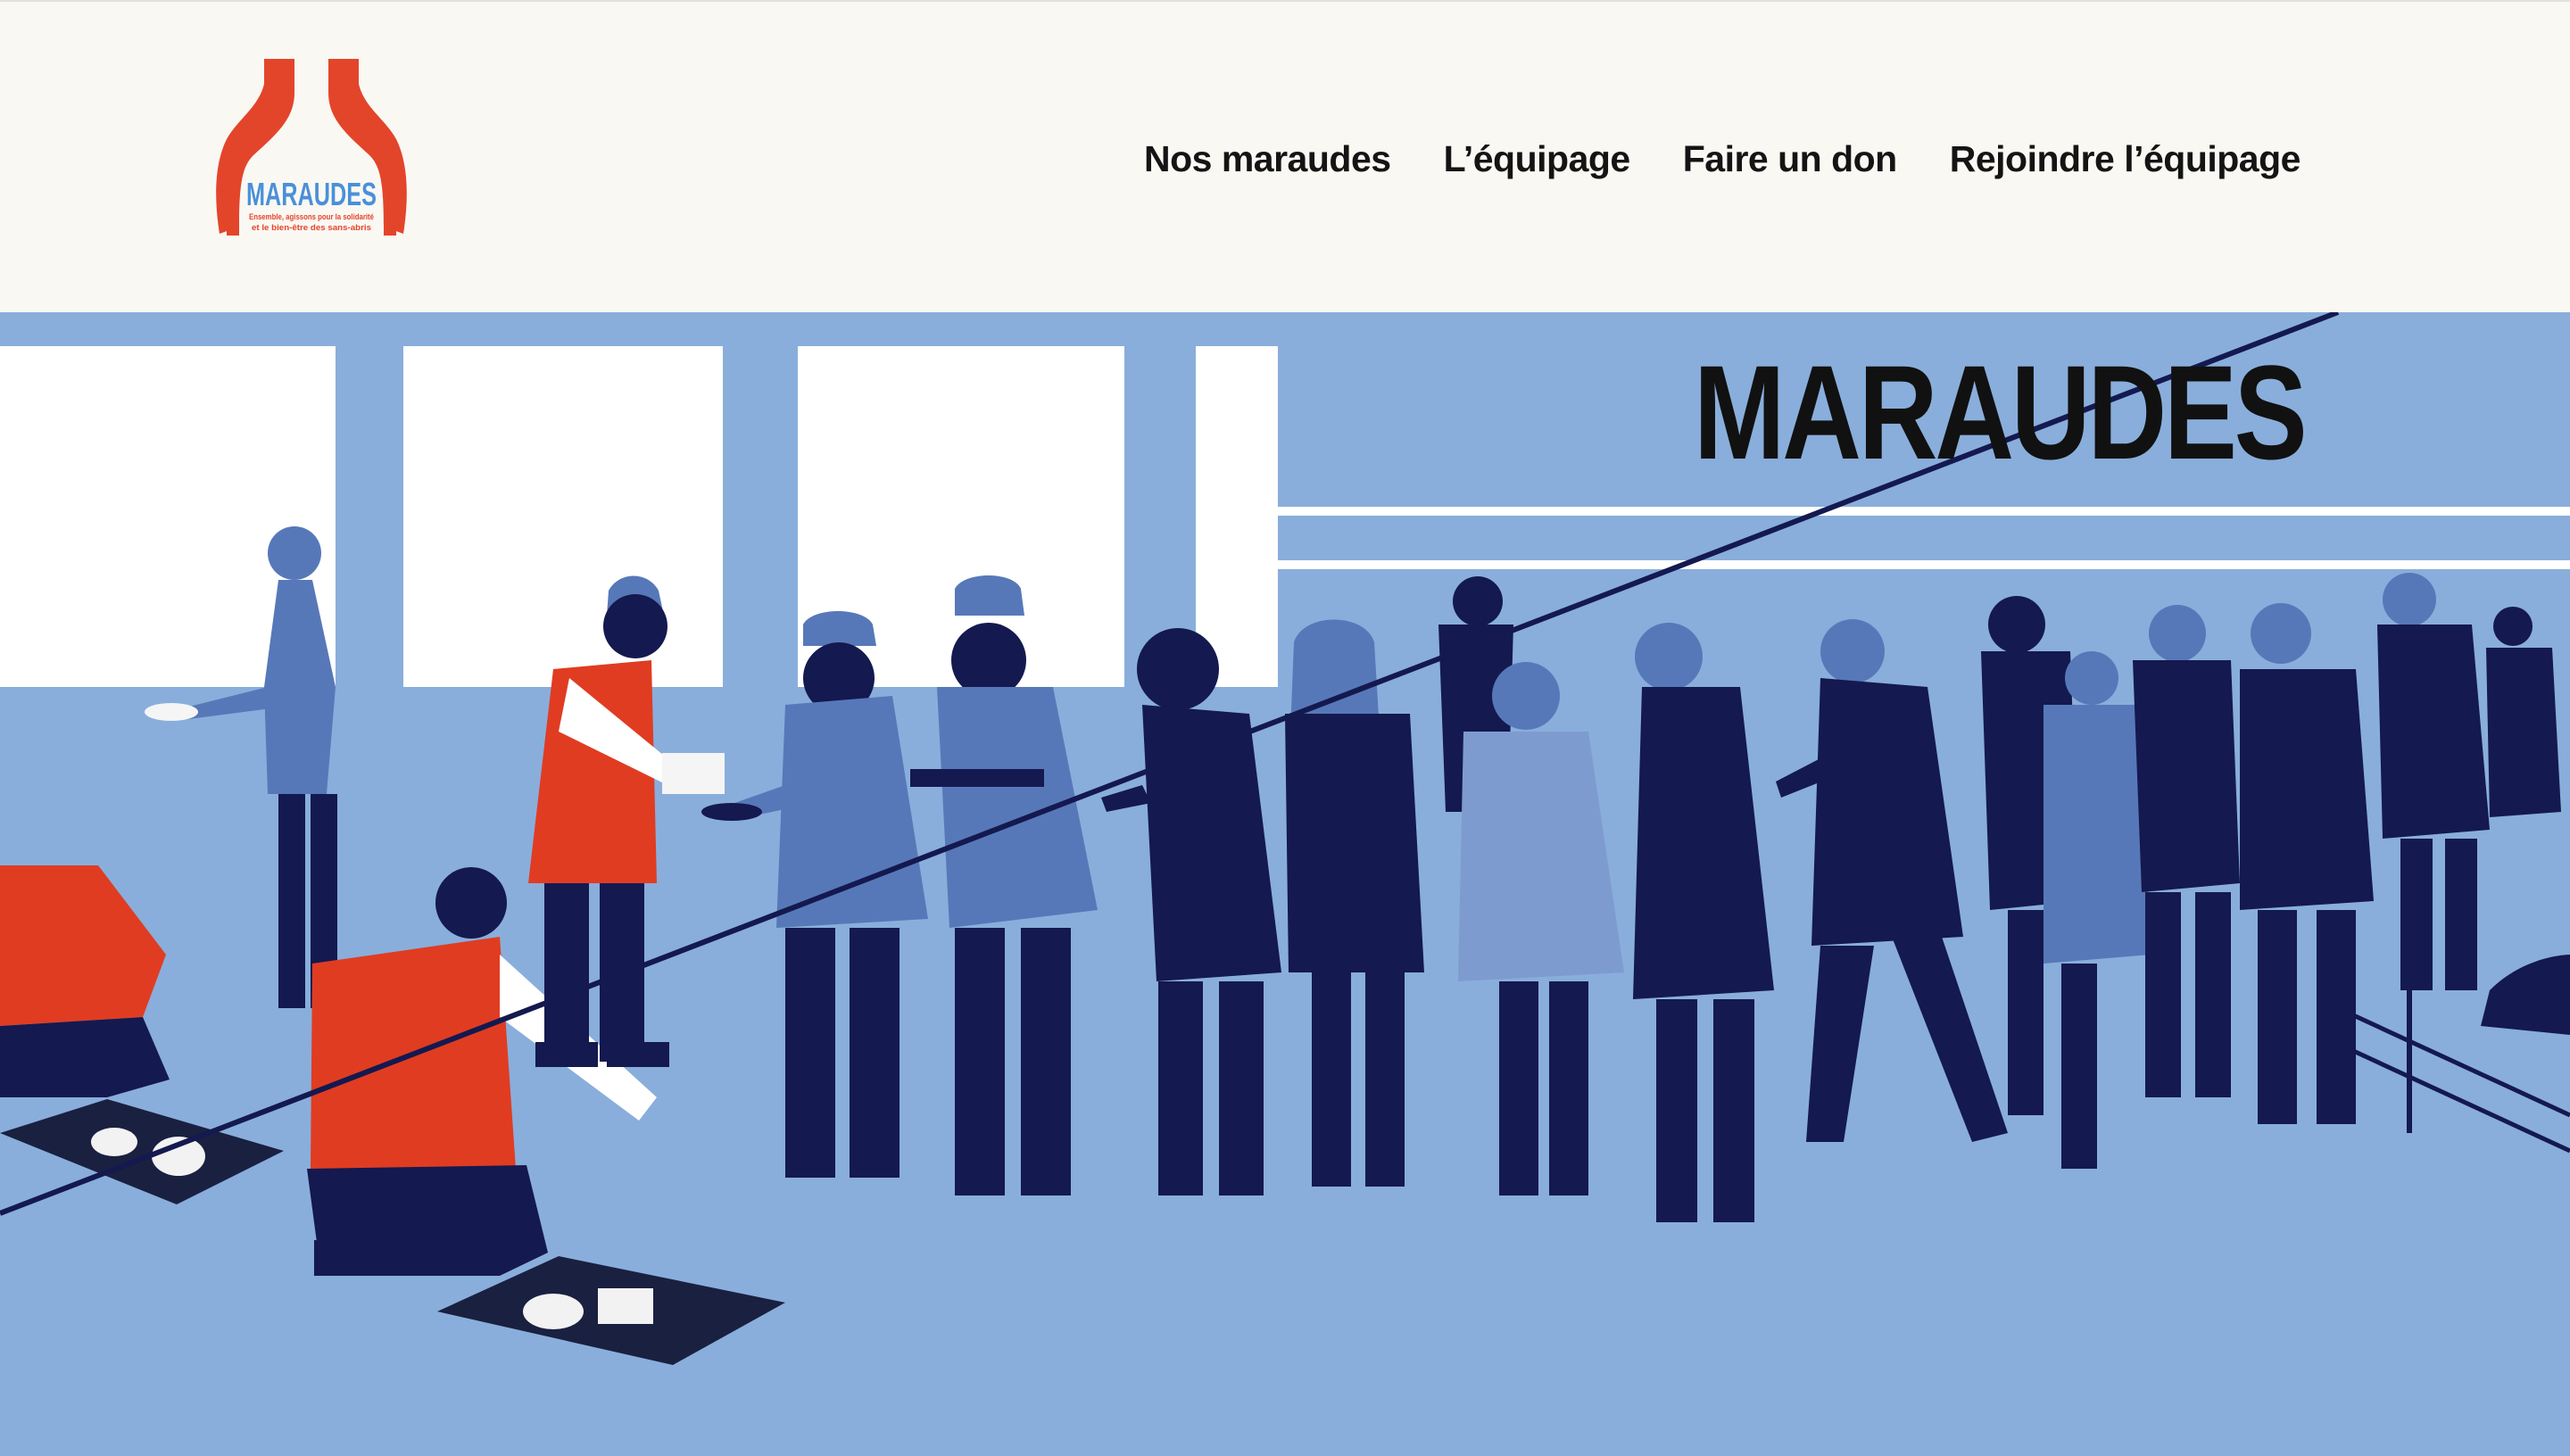 This screenshot has height=1456, width=2570. What do you see at coordinates (311, 227) in the screenshot?
I see `logo-tagline-line2: et le bien-être des sans-abris` at bounding box center [311, 227].